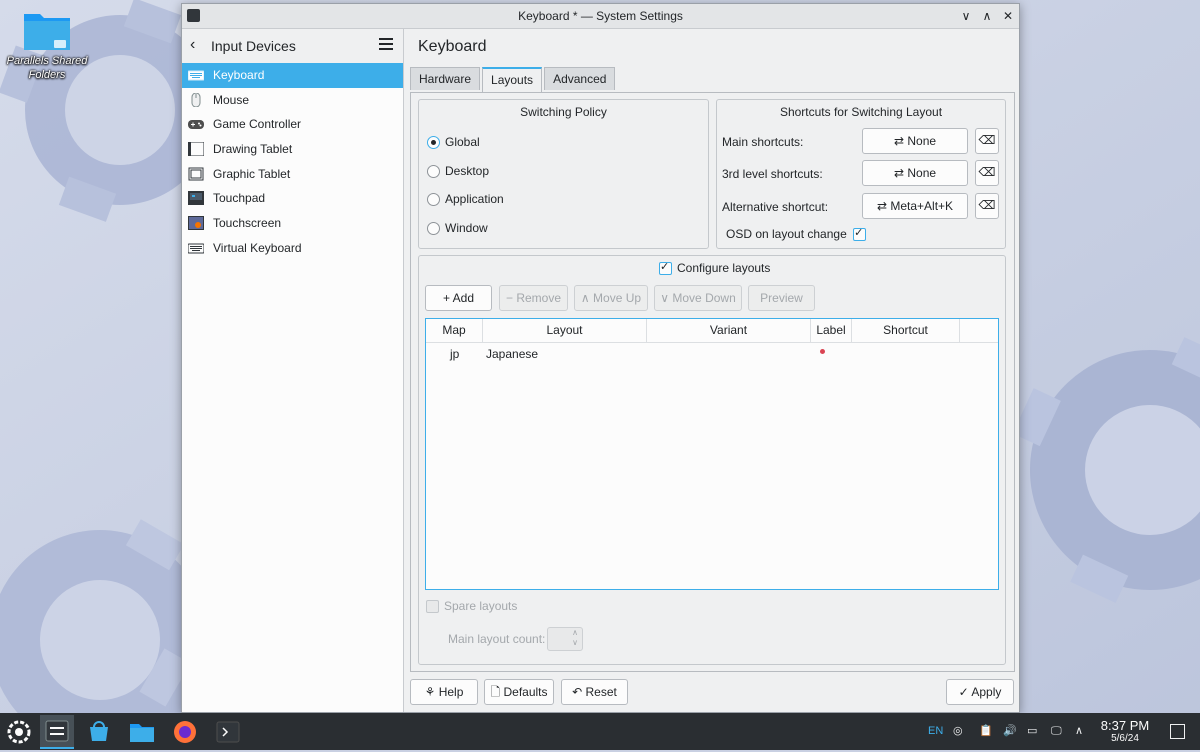 This screenshot has height=752, width=1200. I want to click on spare-layouts-option: Spare layouts, so click(472, 606).